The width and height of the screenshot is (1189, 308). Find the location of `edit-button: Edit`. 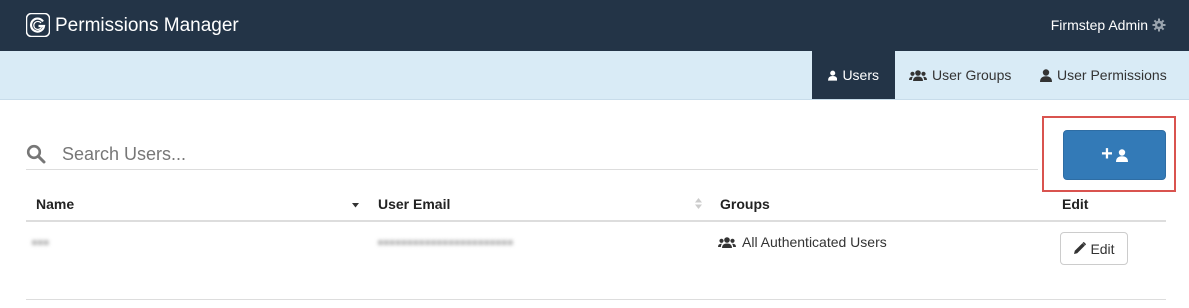

edit-button: Edit is located at coordinates (1094, 248).